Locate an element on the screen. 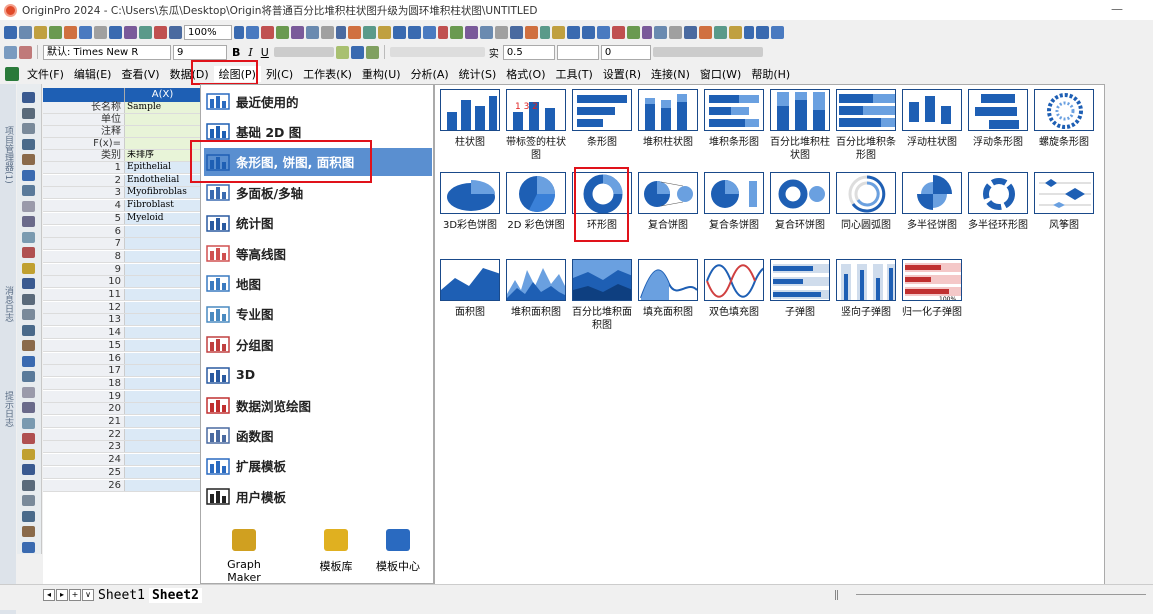 This screenshot has height=614, width=1153. side-tab-project-explorer: 项目管理器(1) is located at coordinates (8, 155).